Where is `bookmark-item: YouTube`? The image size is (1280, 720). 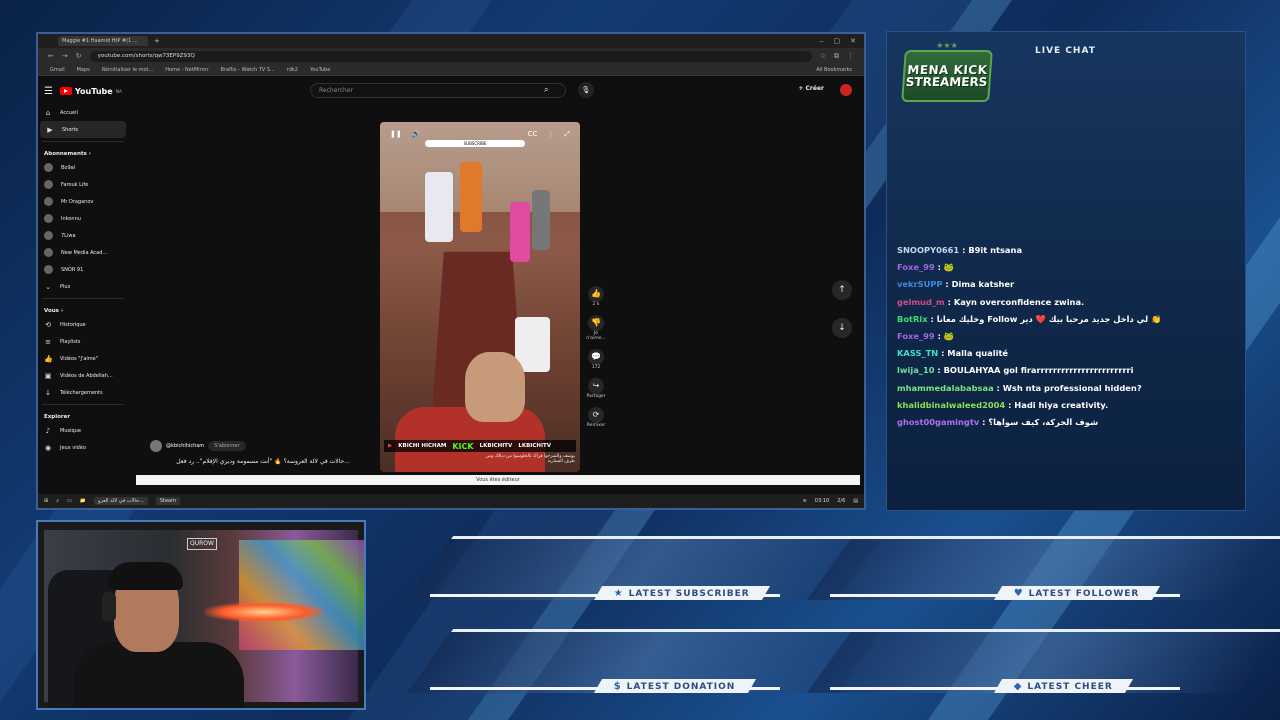
bookmark-item: YouTube is located at coordinates (320, 70).